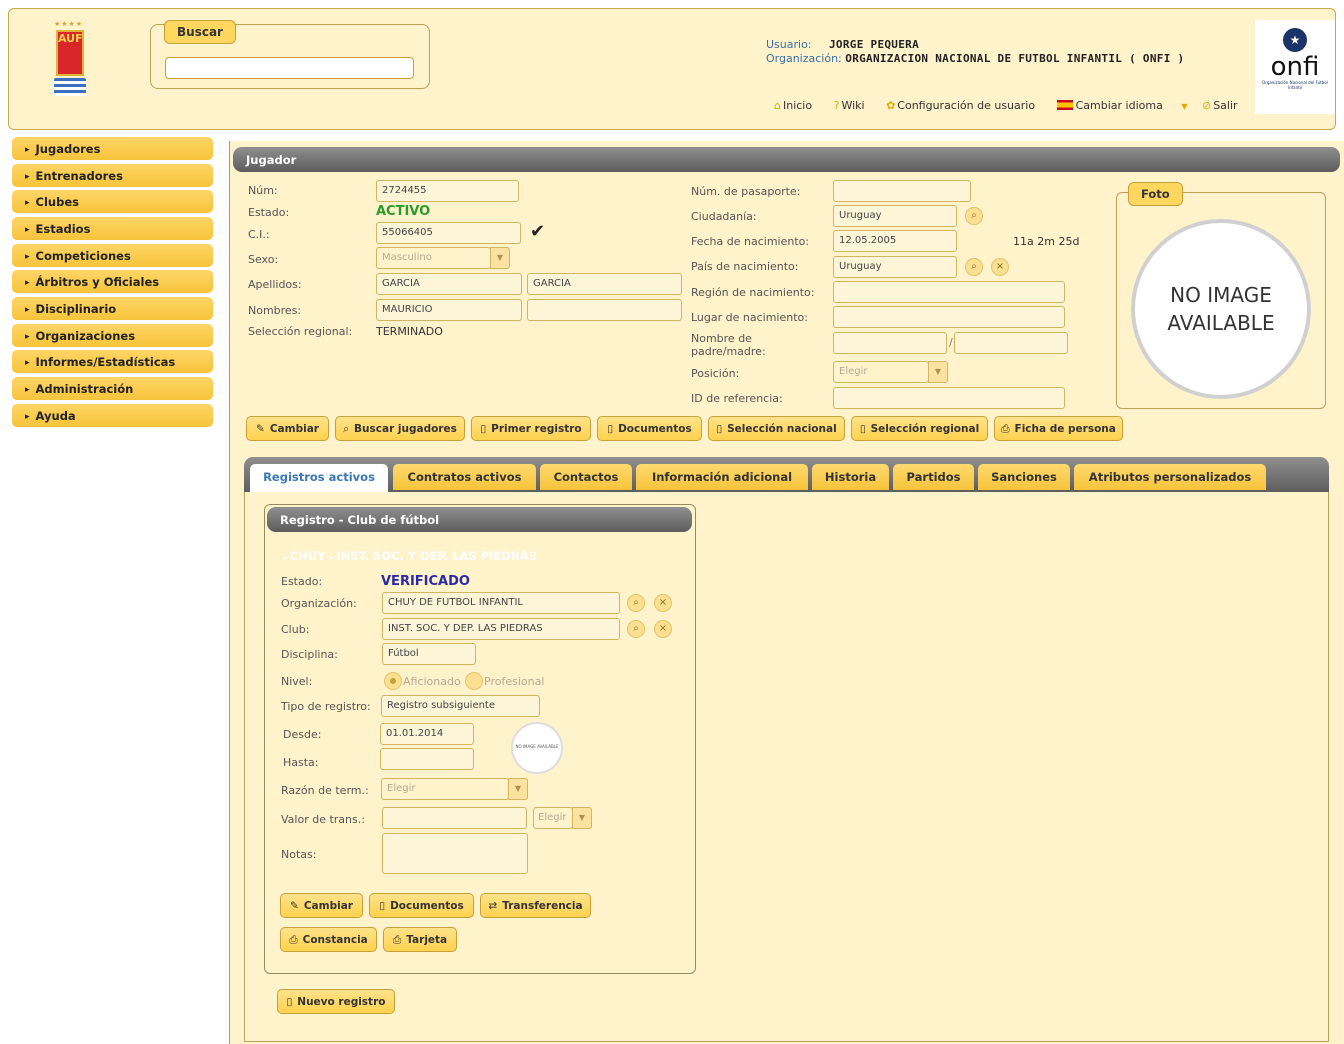  I want to click on fnac-field: 12.05.2005, so click(895, 241).